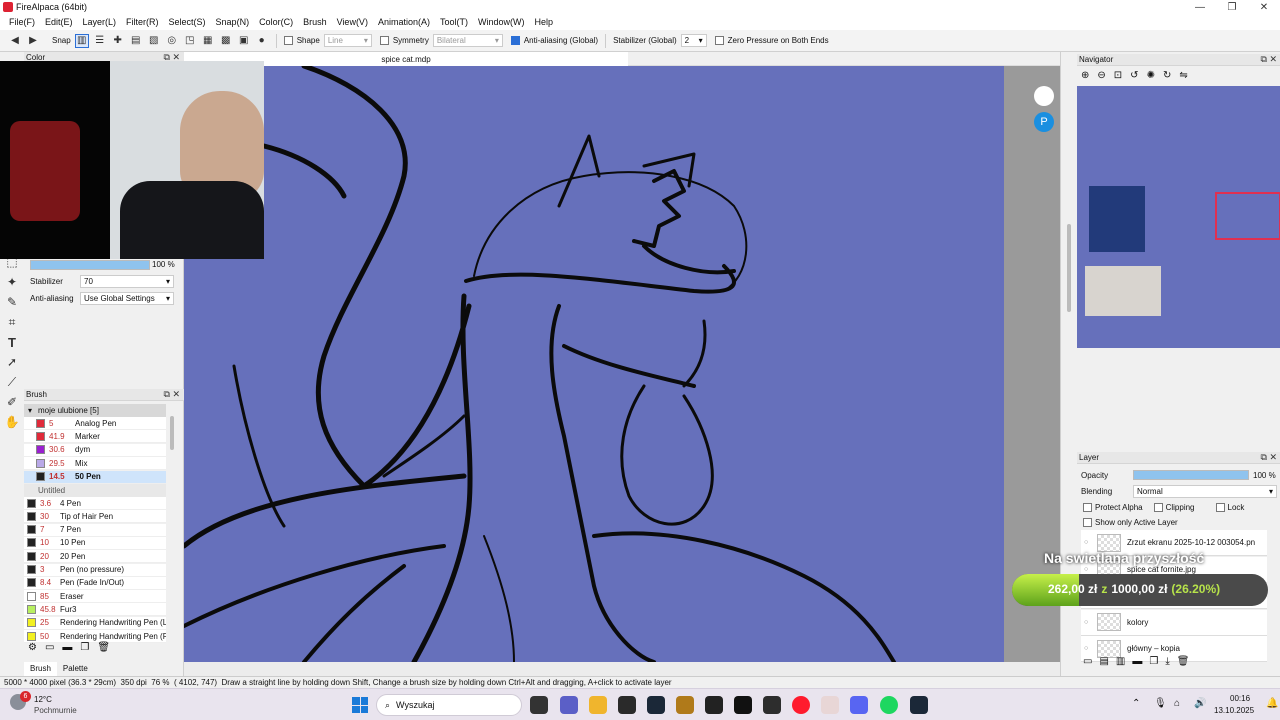  I want to click on next-frame-icon: ▶, so click(33, 41).